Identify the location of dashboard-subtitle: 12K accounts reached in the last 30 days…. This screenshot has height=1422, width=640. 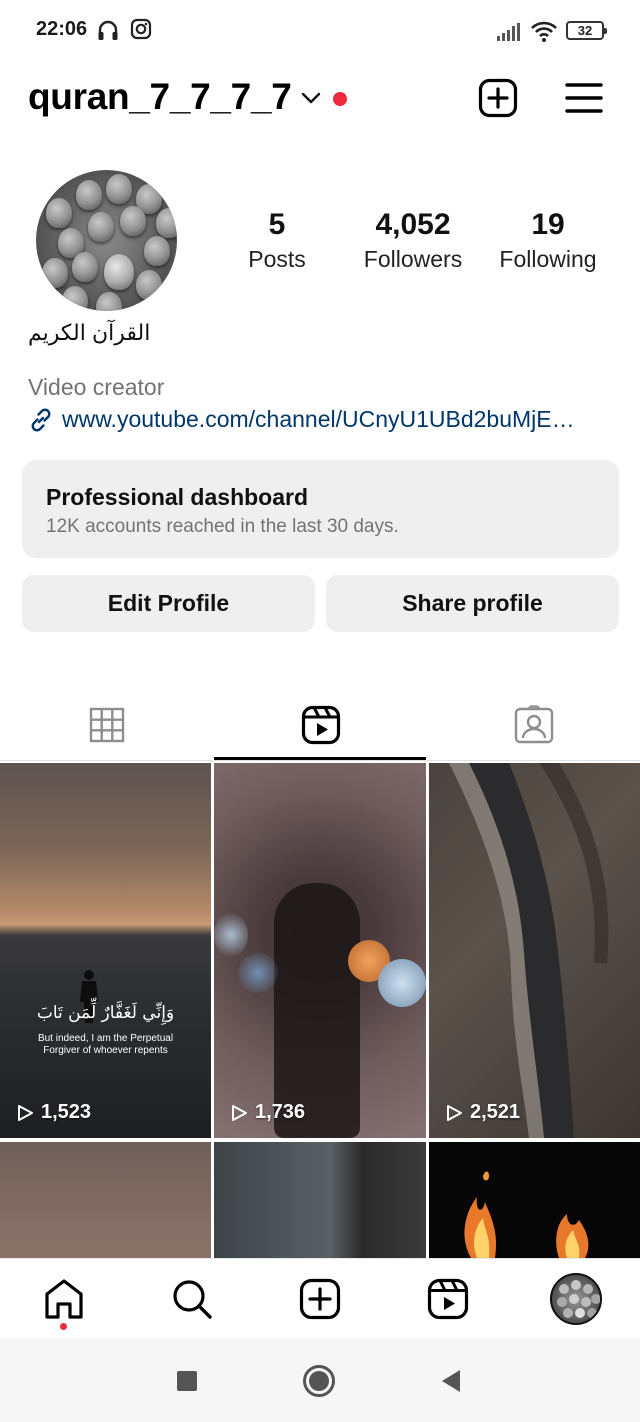
(222, 526).